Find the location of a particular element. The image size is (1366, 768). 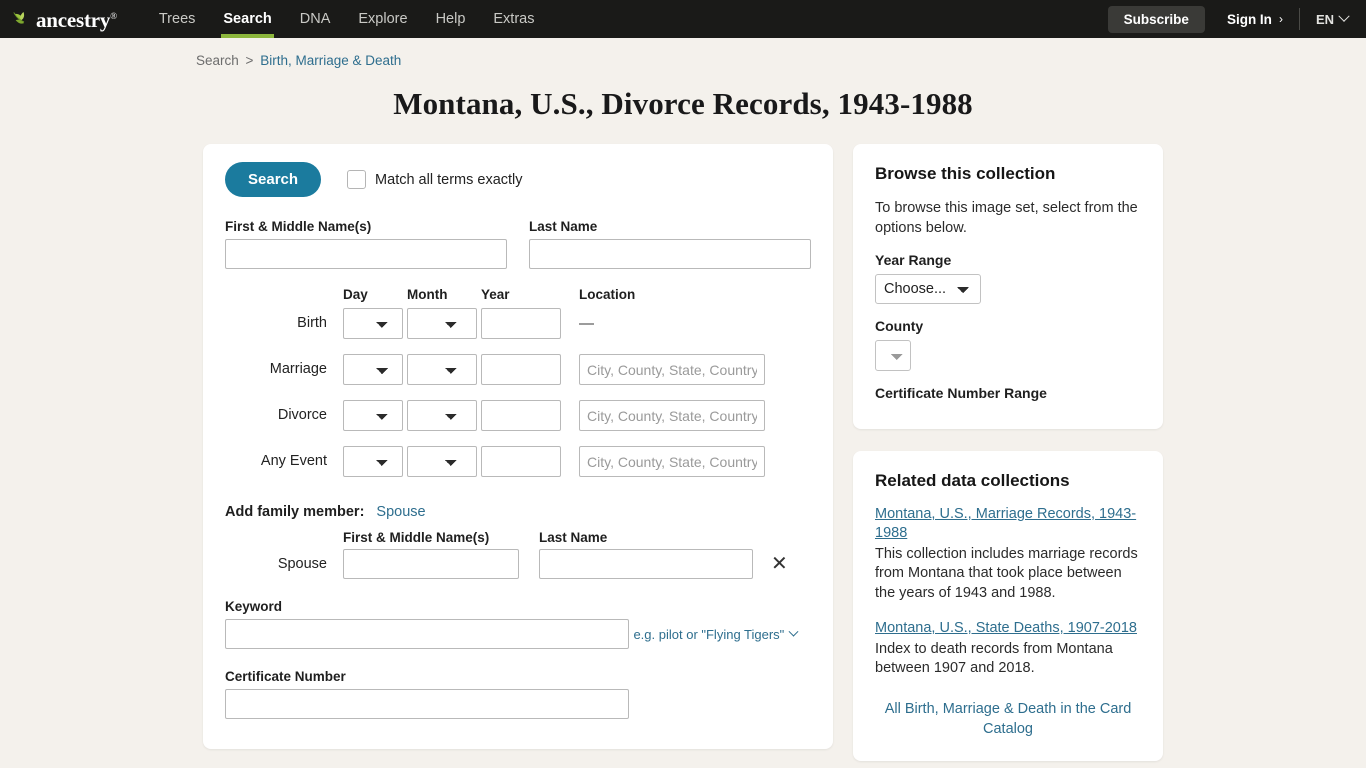

keyword-hint-toggle: e.g. pilot or "Flying Tigers" is located at coordinates (716, 634).